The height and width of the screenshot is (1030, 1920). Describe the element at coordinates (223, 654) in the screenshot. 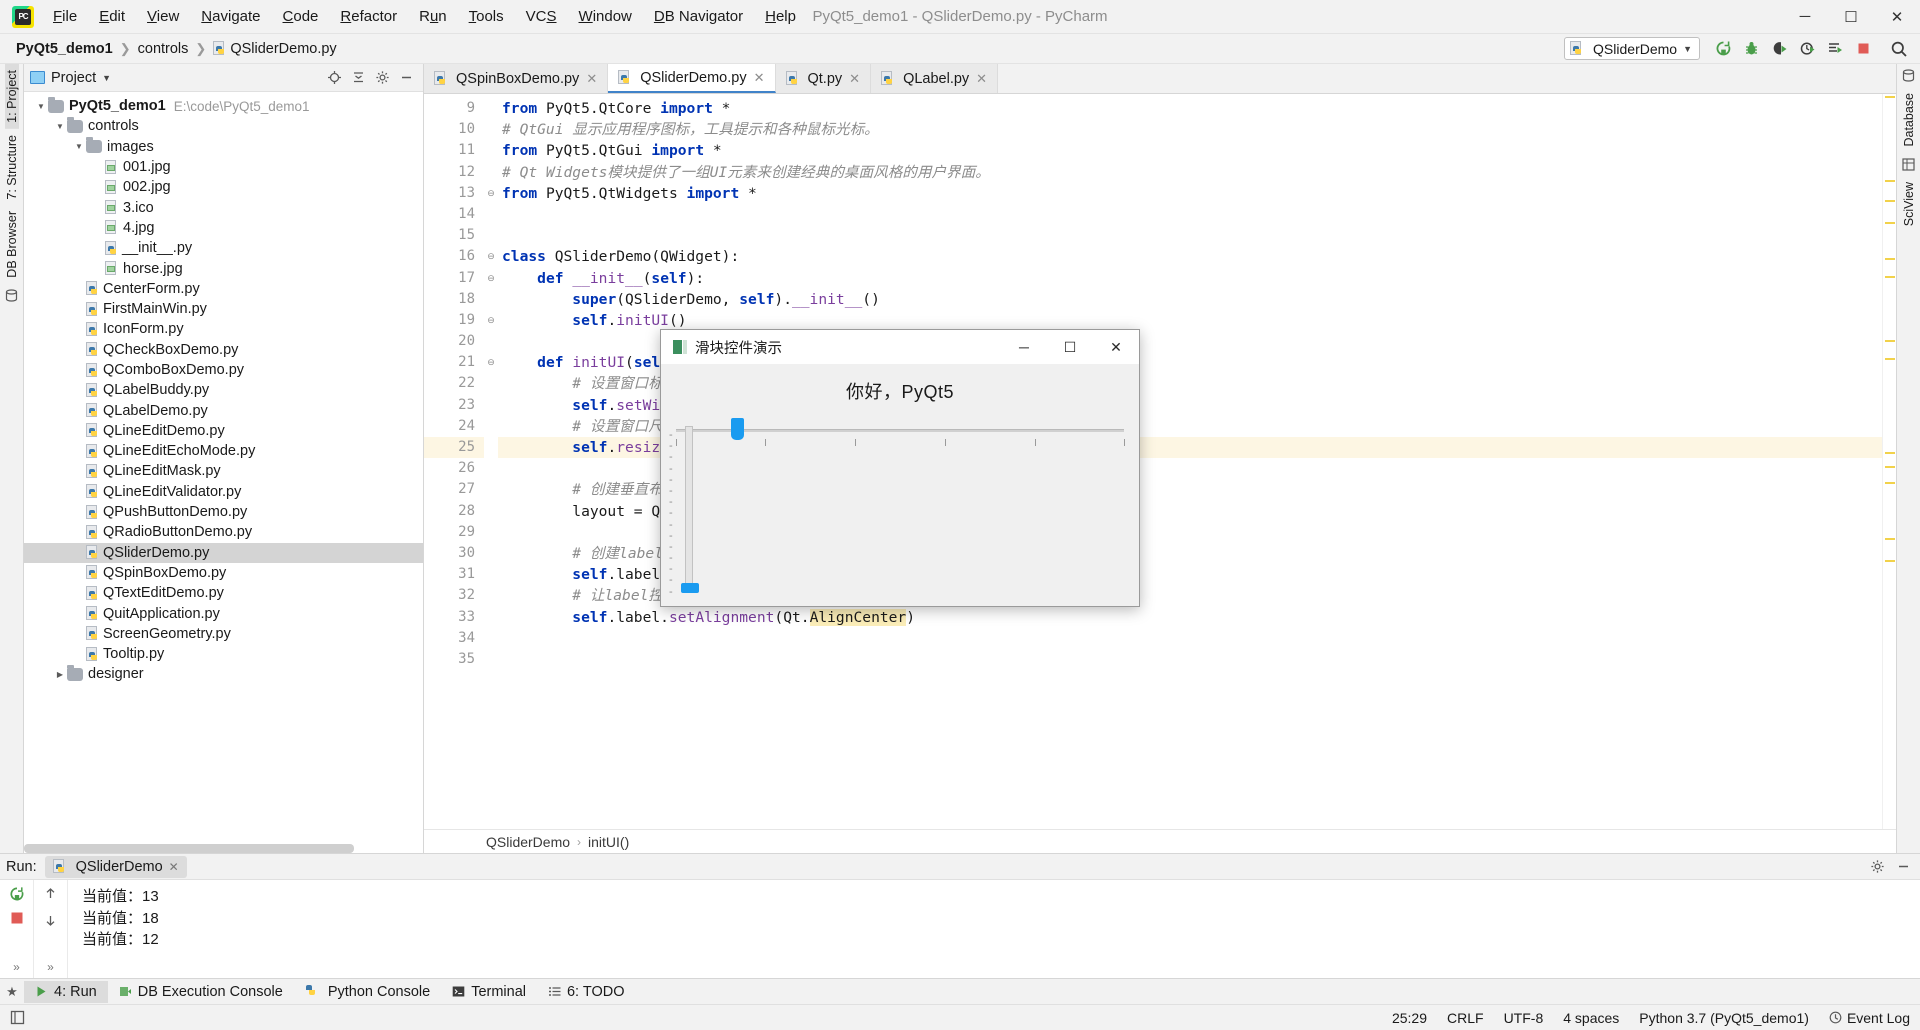

I see `tree-file: Tooltip.py` at that location.